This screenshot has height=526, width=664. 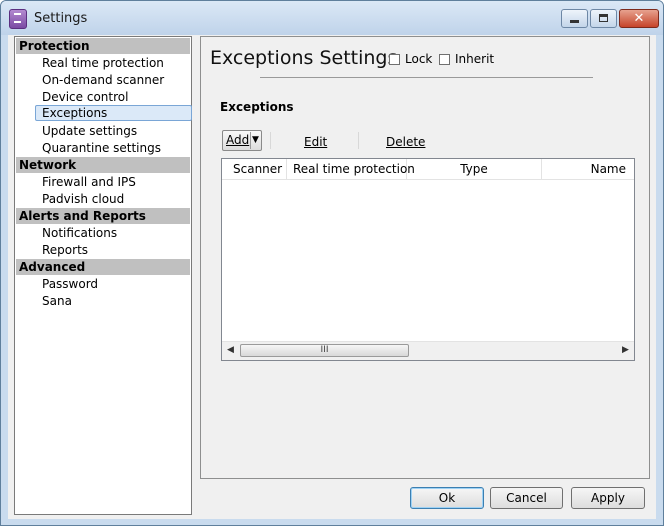 I want to click on cancel-button: Cancel, so click(x=526, y=498).